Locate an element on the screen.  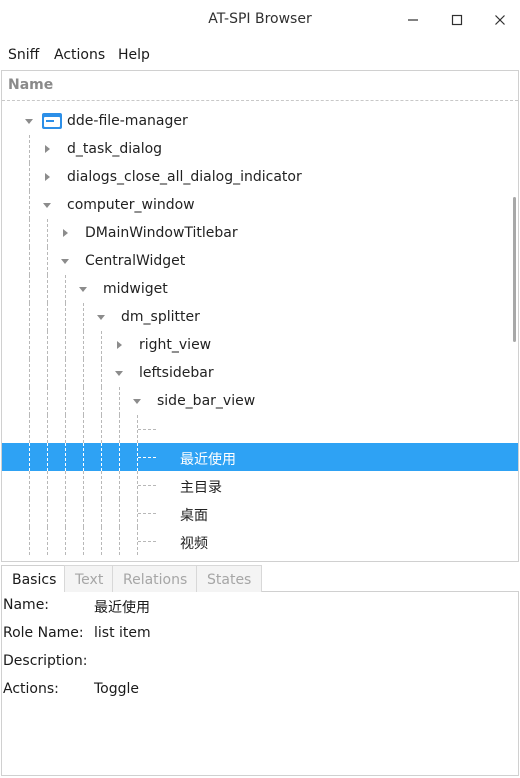
tab-states: States is located at coordinates (229, 578).